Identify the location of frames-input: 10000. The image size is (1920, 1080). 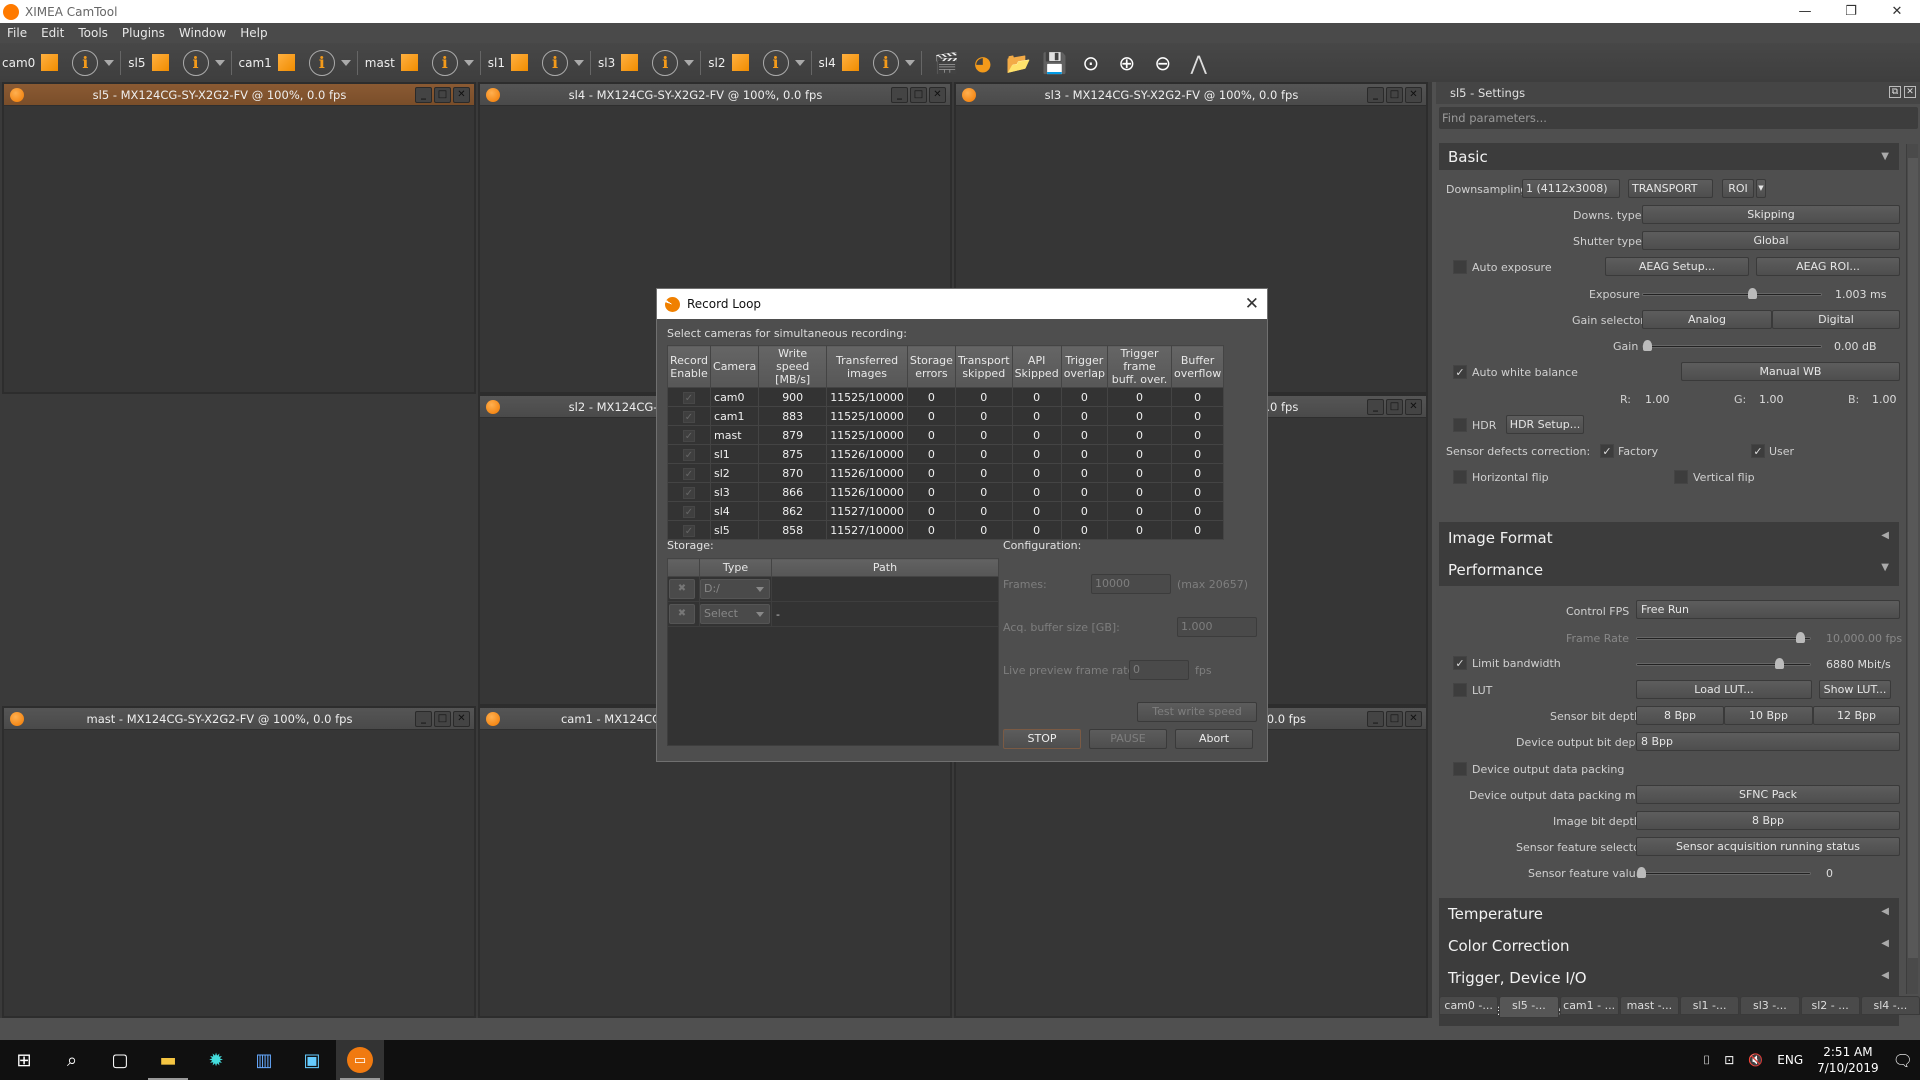
(1131, 584).